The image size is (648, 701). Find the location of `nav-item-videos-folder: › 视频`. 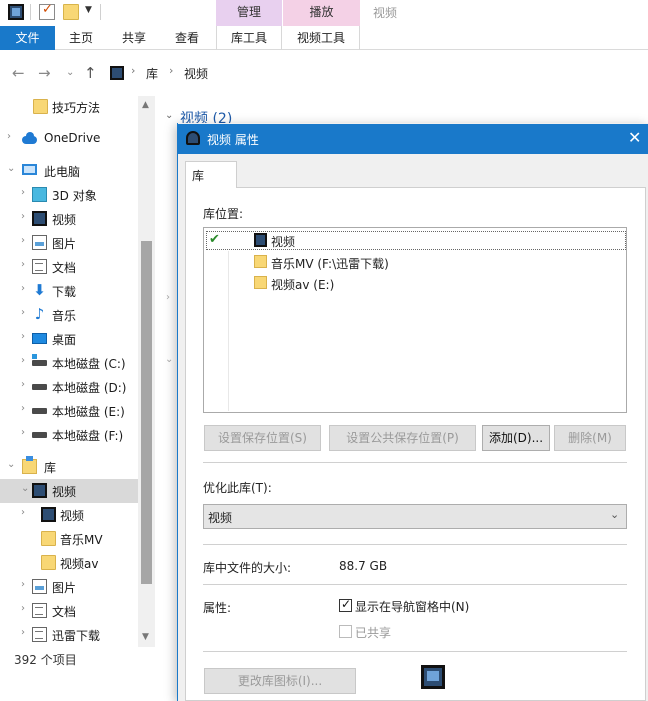

nav-item-videos-folder: › 视频 is located at coordinates (69, 515).